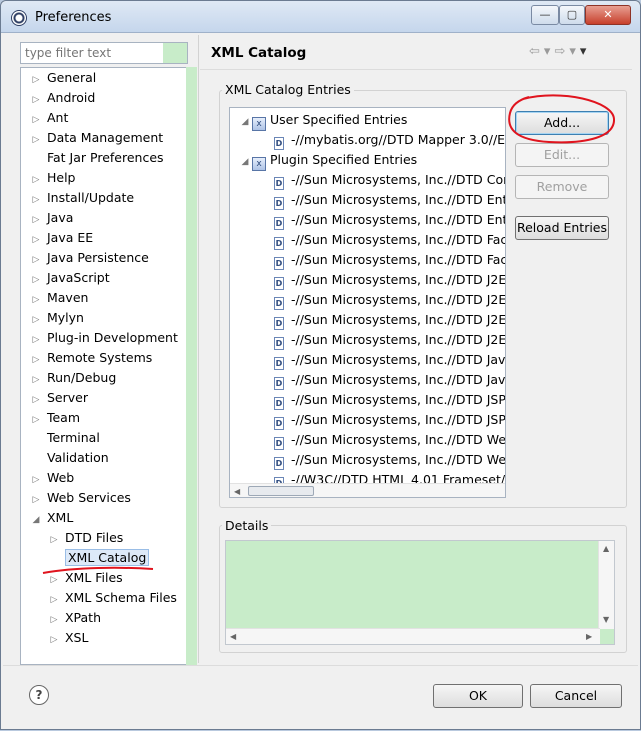  I want to click on details-scroll-up-icon: ▲, so click(606, 548).